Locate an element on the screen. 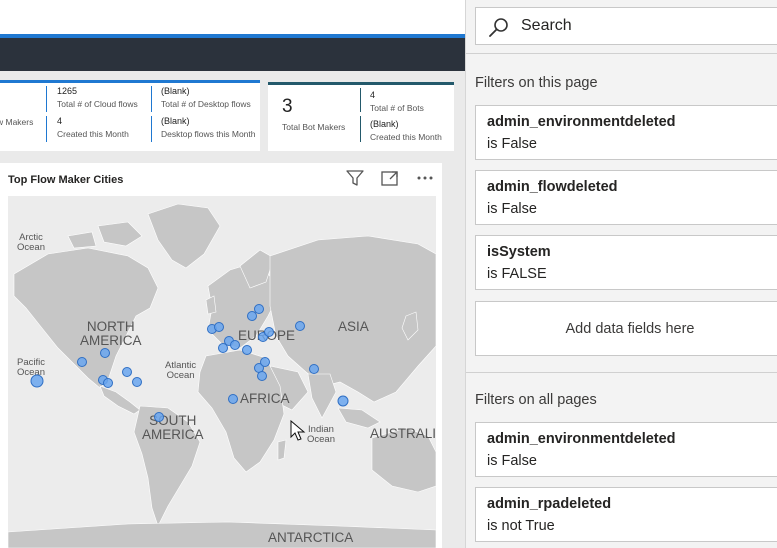  filter-search-input: Search is located at coordinates (626, 26).